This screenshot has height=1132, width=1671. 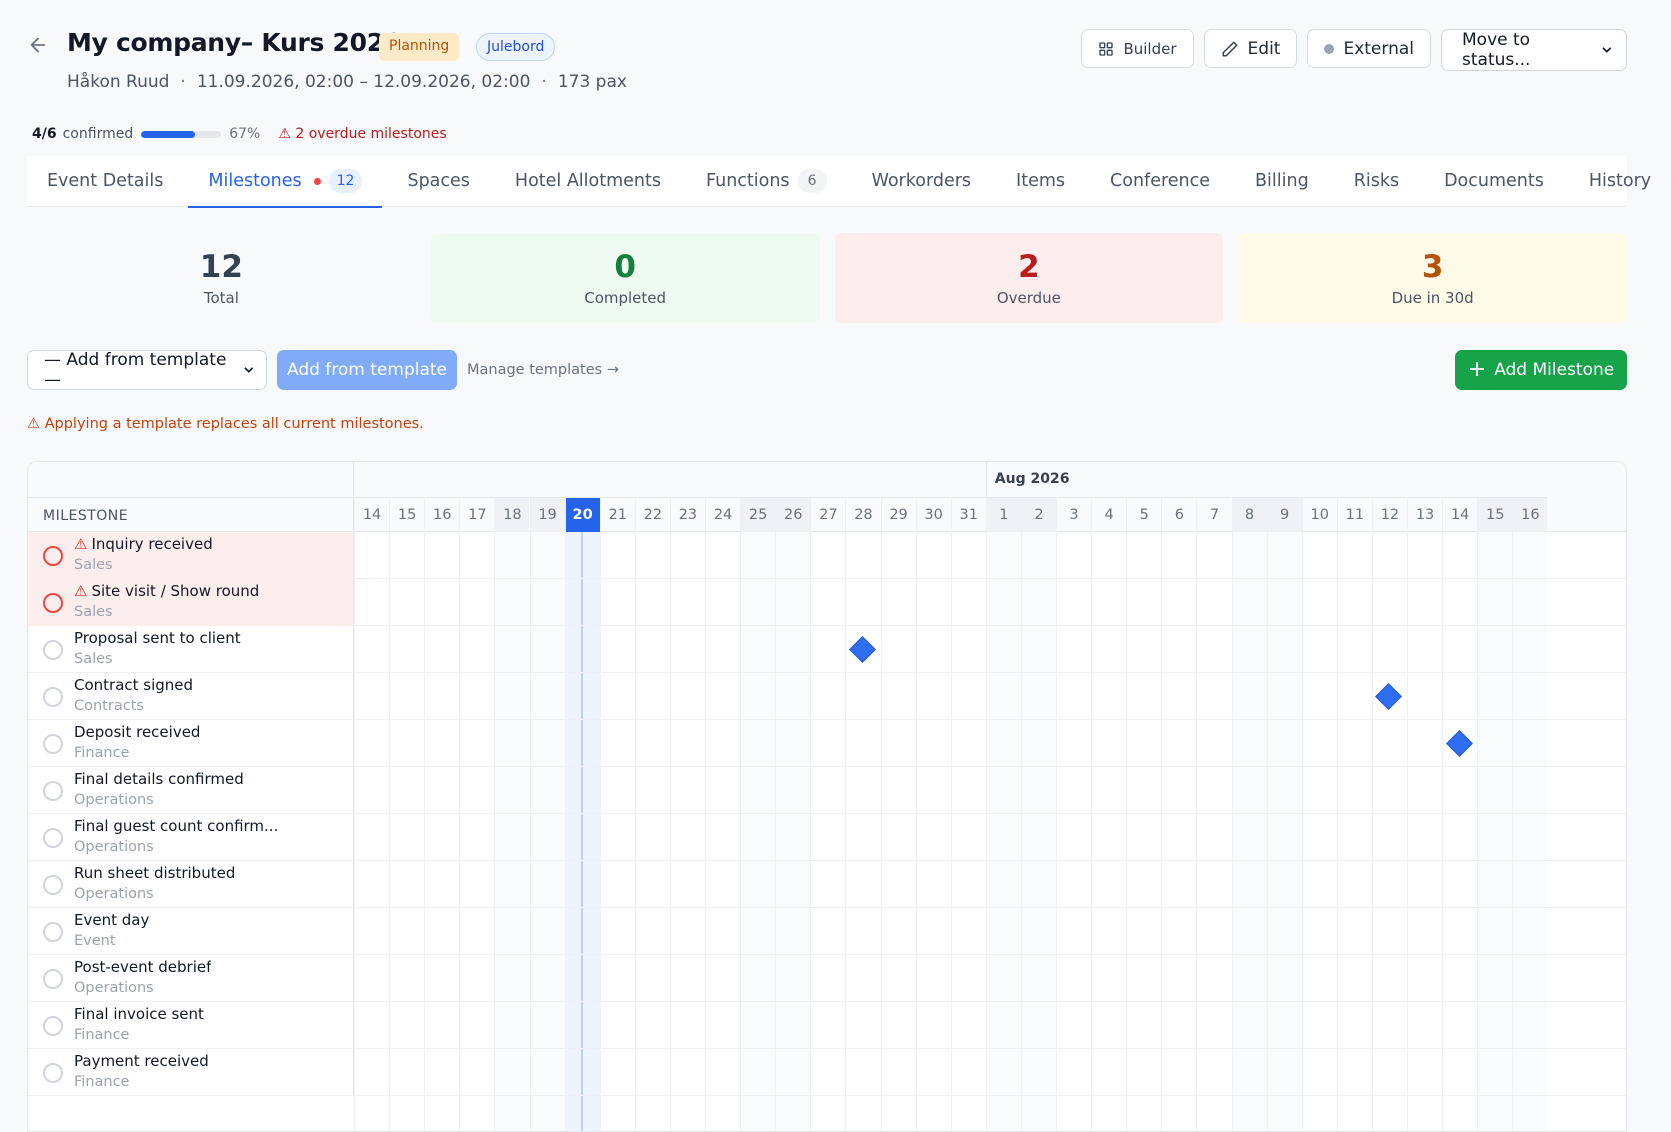 What do you see at coordinates (284, 134) in the screenshot?
I see `warning-icon: ⚠` at bounding box center [284, 134].